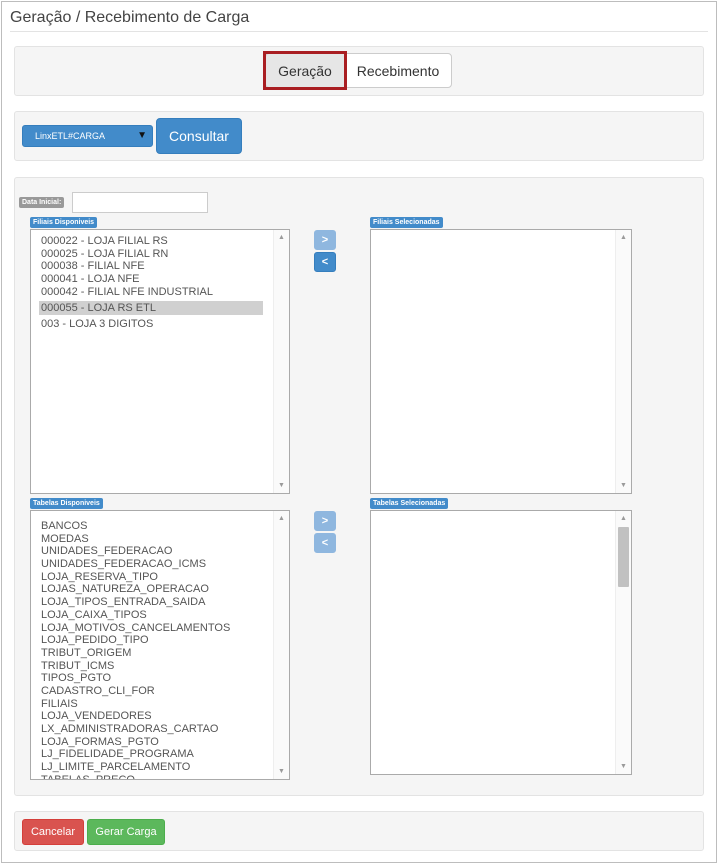  Describe the element at coordinates (199, 136) in the screenshot. I see `consultar-button: Consultar` at that location.